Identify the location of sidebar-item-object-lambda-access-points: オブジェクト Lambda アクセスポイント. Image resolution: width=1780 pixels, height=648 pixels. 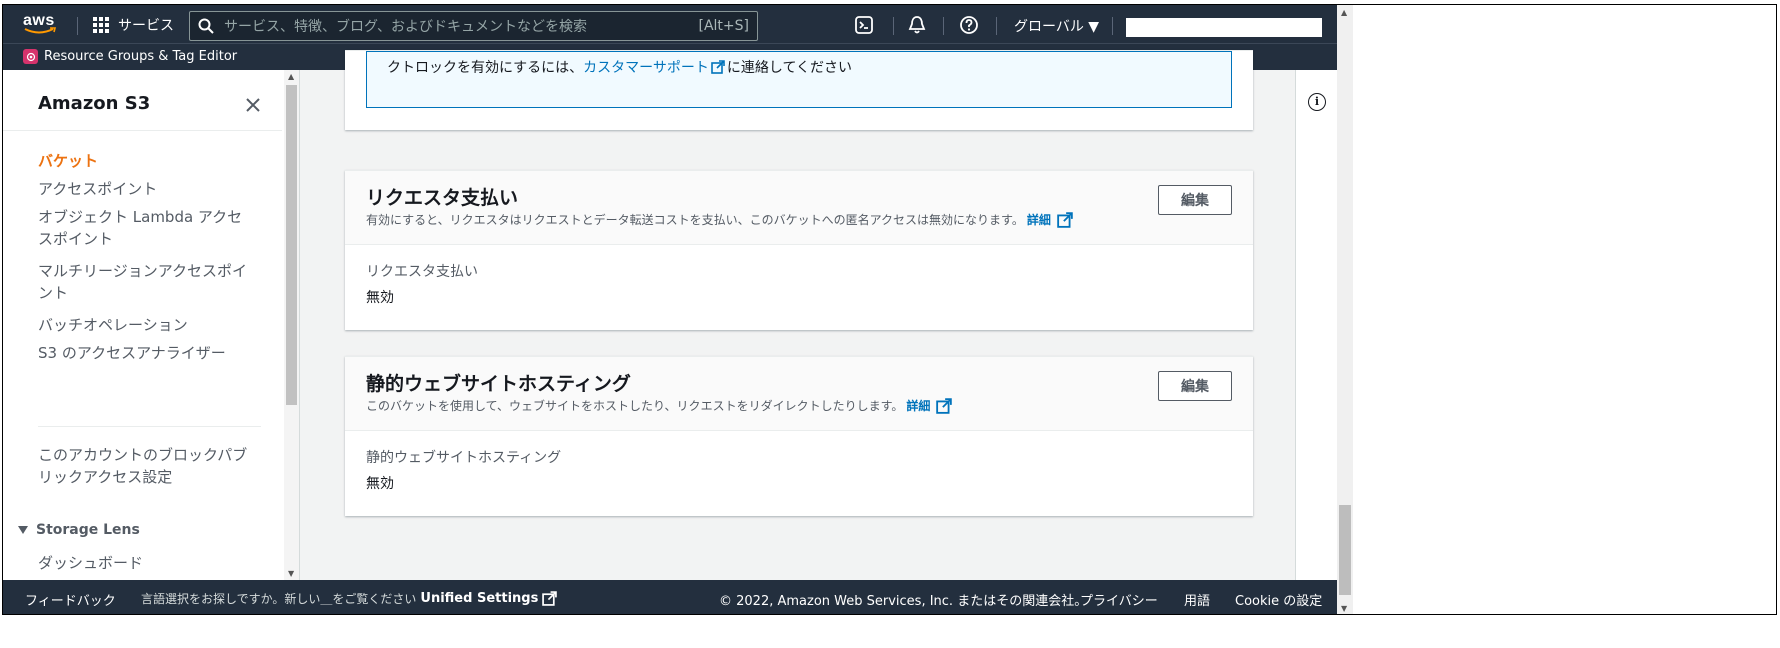
(143, 228).